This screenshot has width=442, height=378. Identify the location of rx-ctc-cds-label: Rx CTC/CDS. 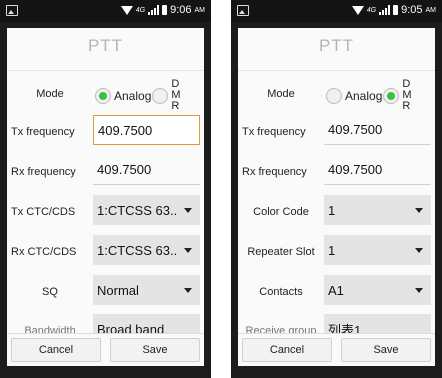
(44, 252).